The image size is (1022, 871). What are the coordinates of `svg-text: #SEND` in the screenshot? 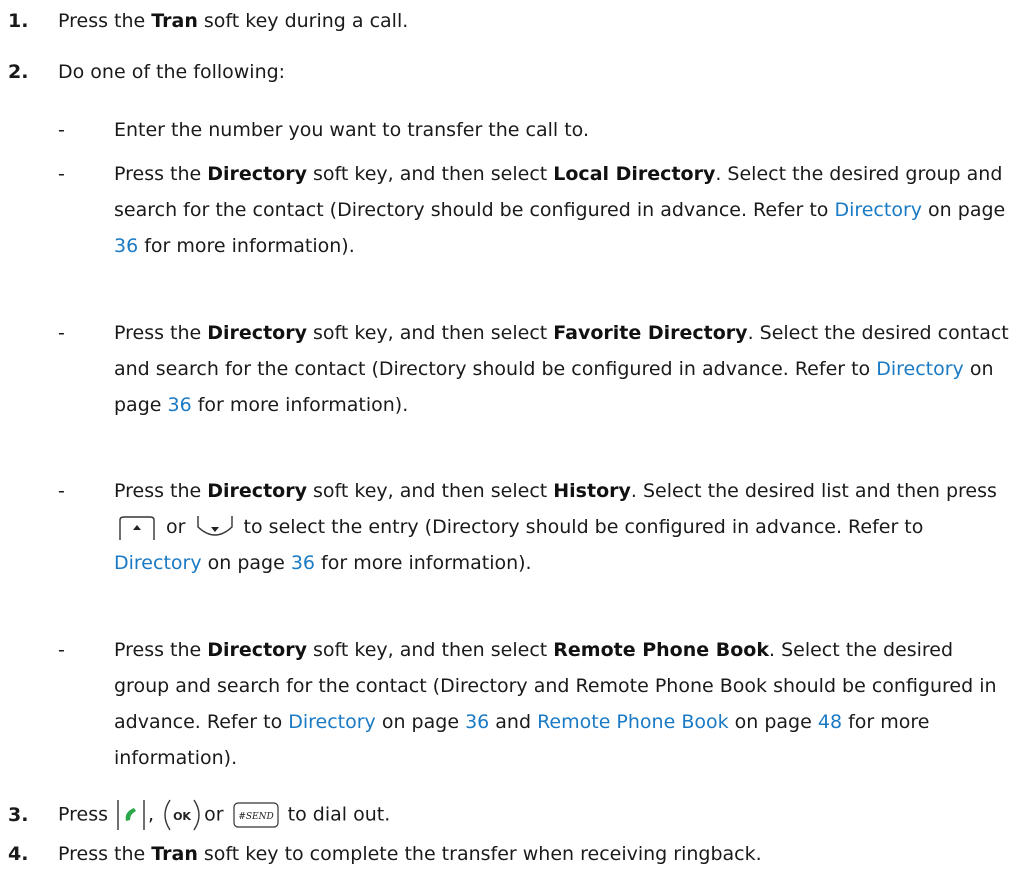 It's located at (255, 817).